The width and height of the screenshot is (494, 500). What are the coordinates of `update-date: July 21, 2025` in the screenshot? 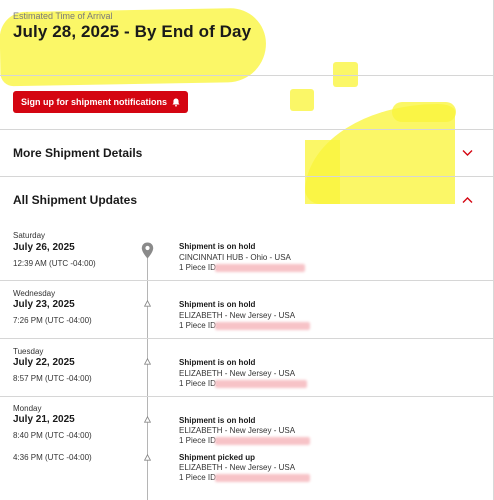 It's located at (44, 419).